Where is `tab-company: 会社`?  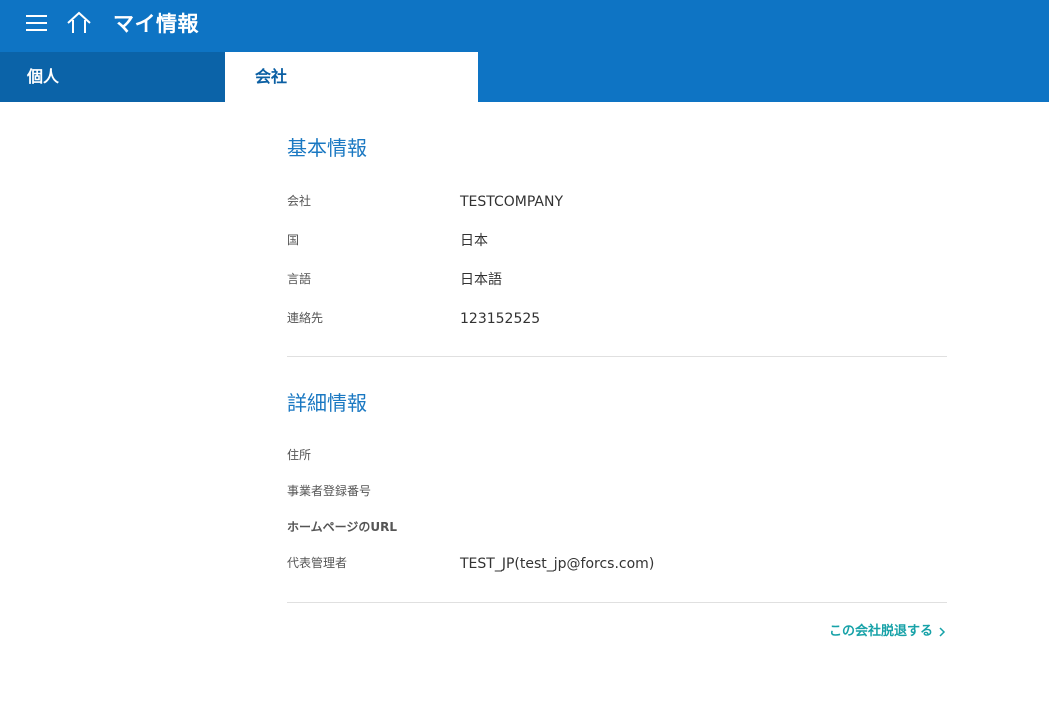
tab-company: 会社 is located at coordinates (351, 77).